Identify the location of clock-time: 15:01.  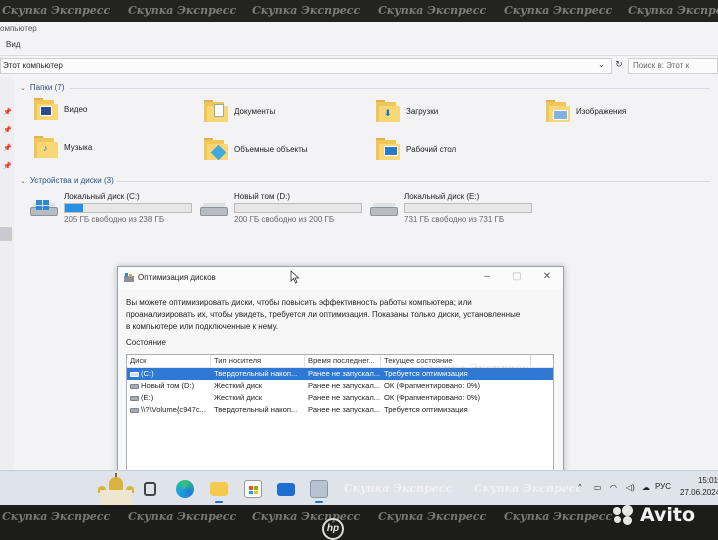
(701, 480).